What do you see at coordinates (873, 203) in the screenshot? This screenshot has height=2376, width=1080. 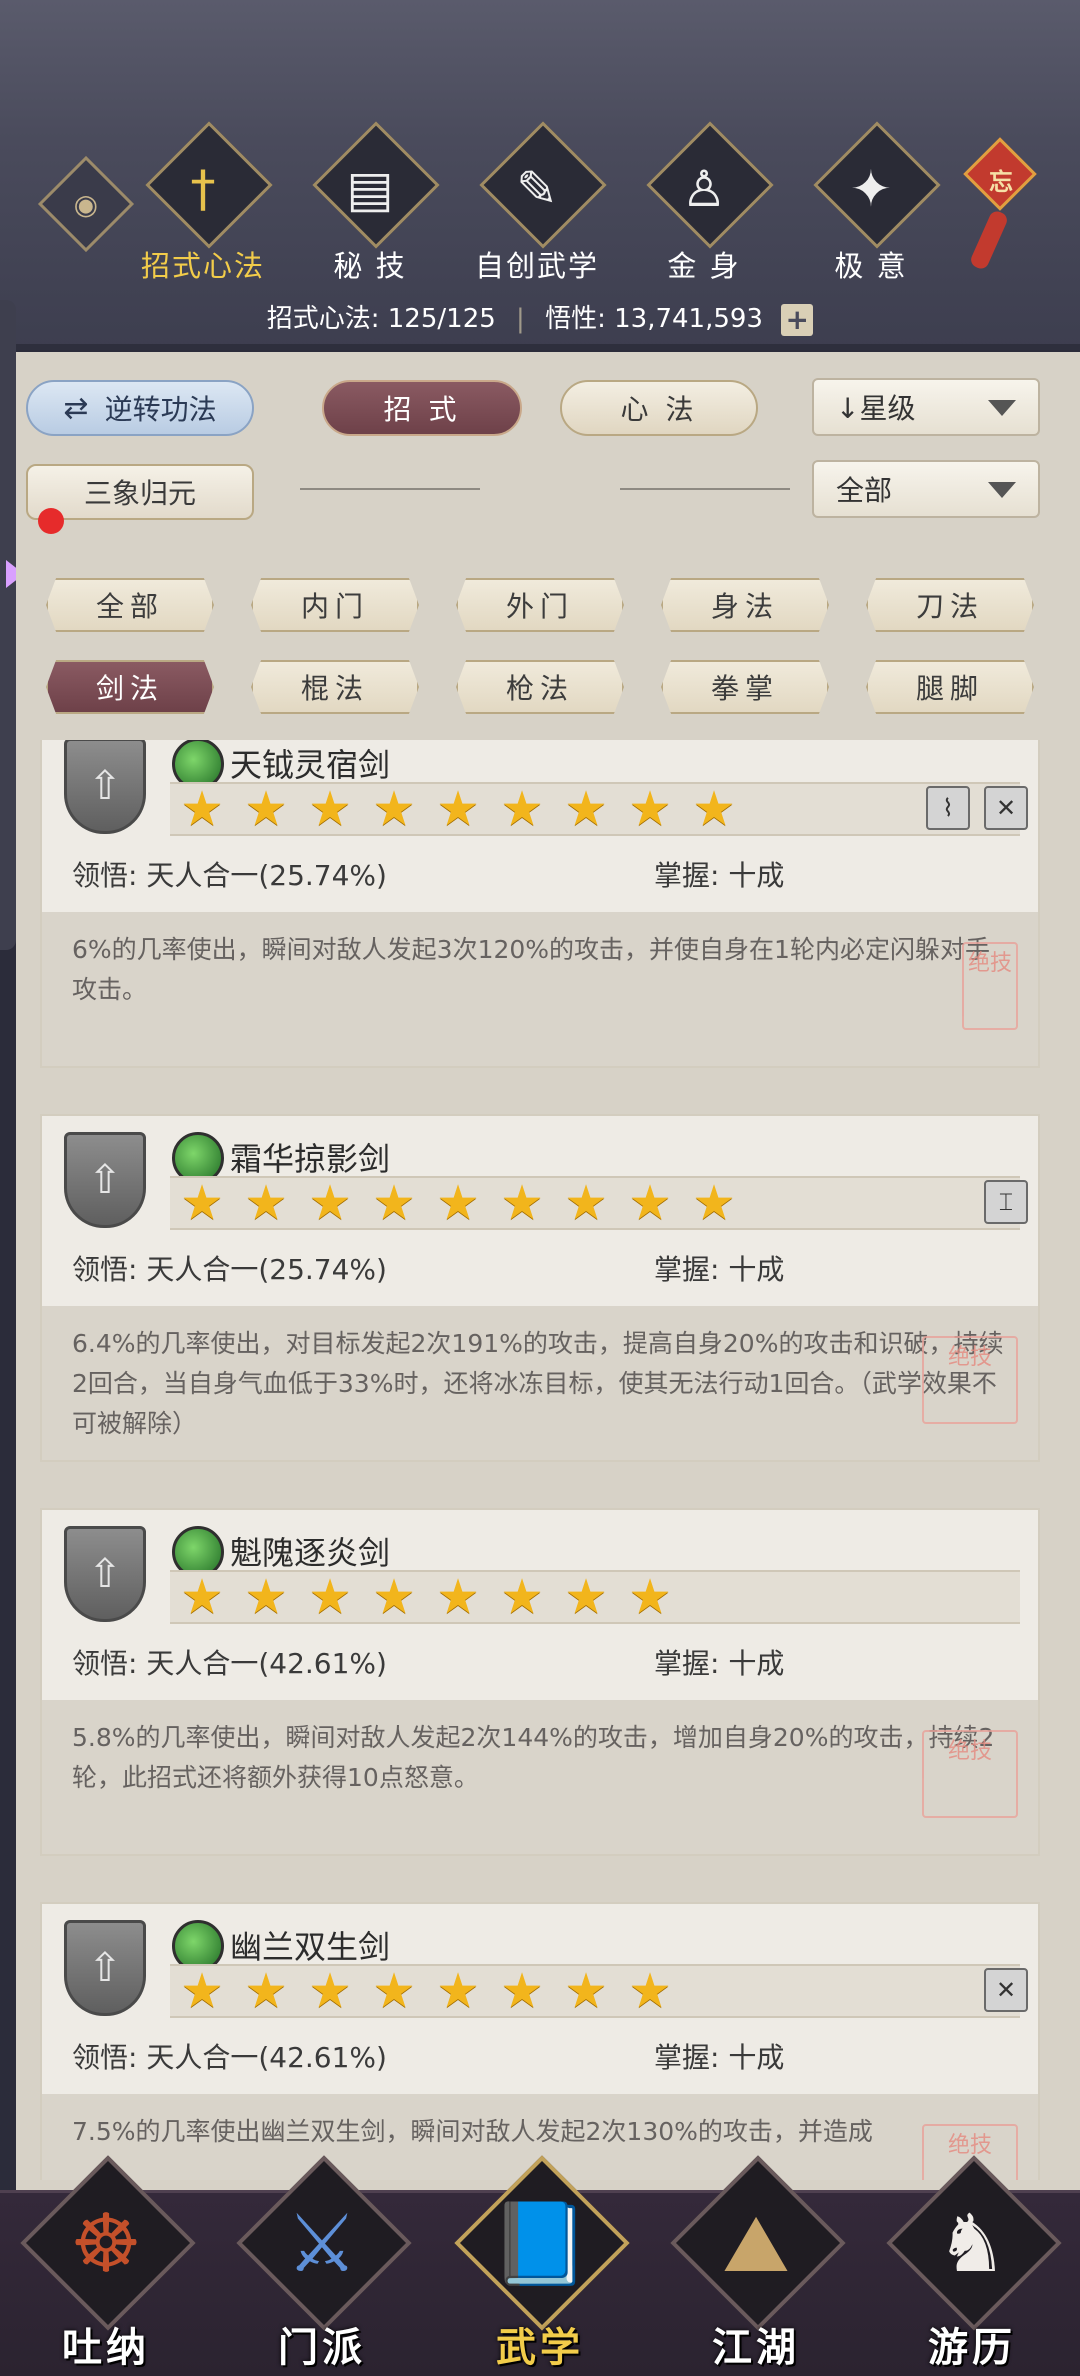 I see `tab-ultimate-intent: ✦ 极 意` at bounding box center [873, 203].